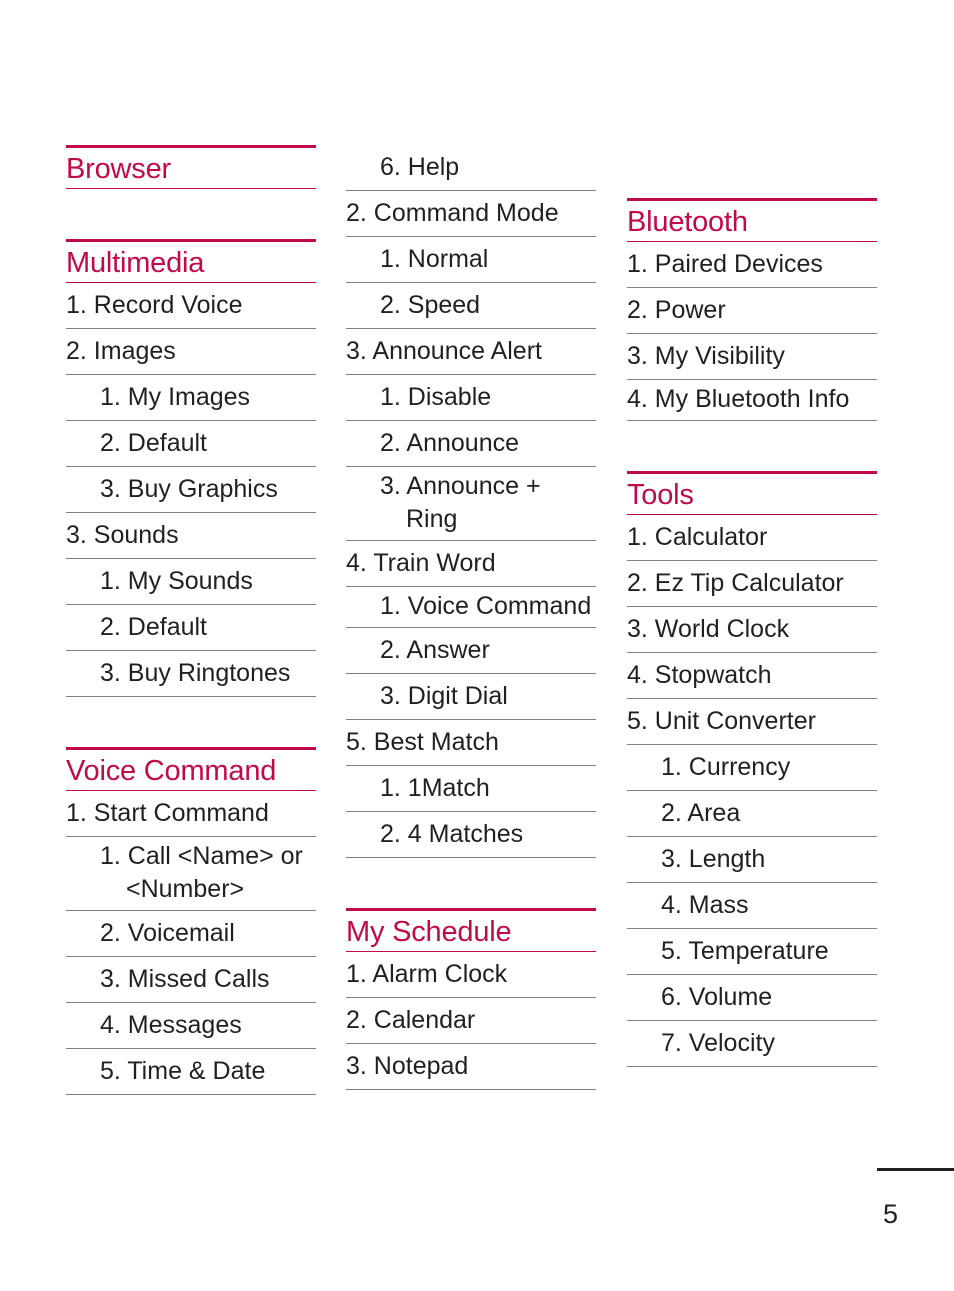  I want to click on menu-item: 5. Temperature, so click(752, 952).